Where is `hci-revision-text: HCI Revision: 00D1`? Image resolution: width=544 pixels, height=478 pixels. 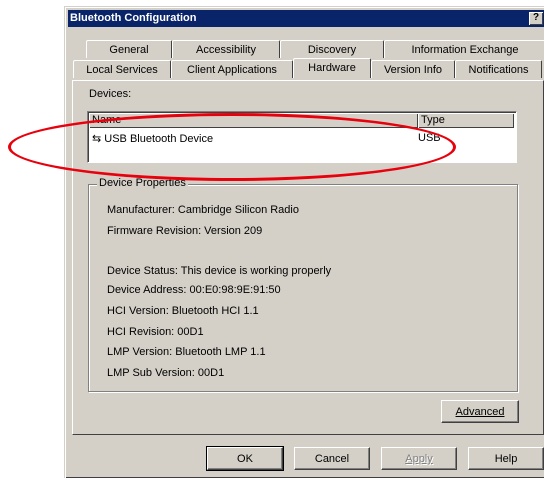
hci-revision-text: HCI Revision: 00D1 is located at coordinates (155, 332).